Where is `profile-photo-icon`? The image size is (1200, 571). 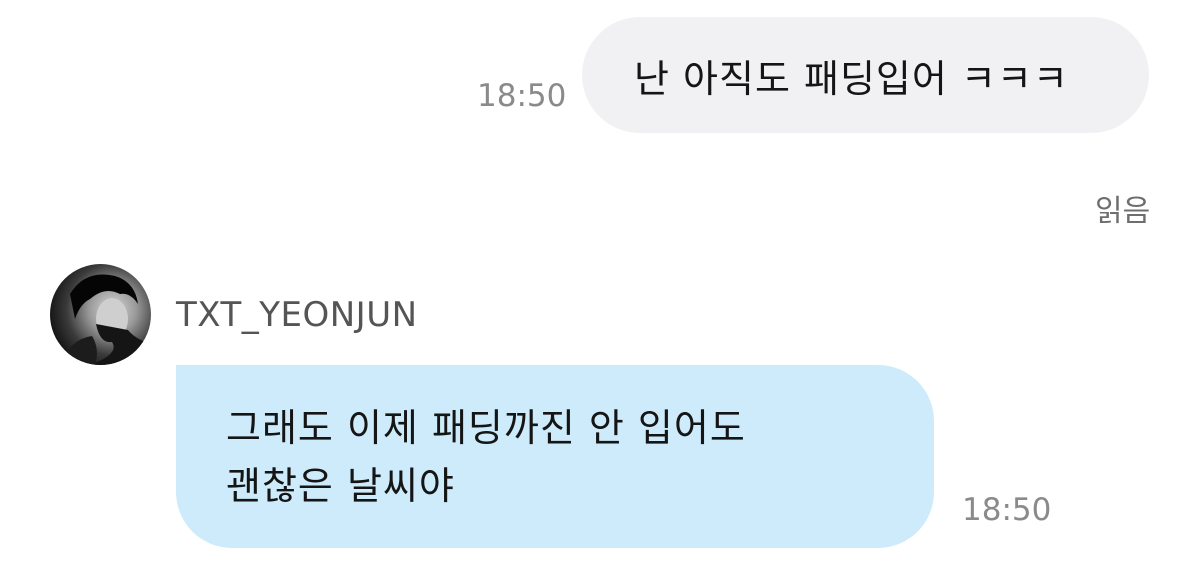 profile-photo-icon is located at coordinates (105, 319).